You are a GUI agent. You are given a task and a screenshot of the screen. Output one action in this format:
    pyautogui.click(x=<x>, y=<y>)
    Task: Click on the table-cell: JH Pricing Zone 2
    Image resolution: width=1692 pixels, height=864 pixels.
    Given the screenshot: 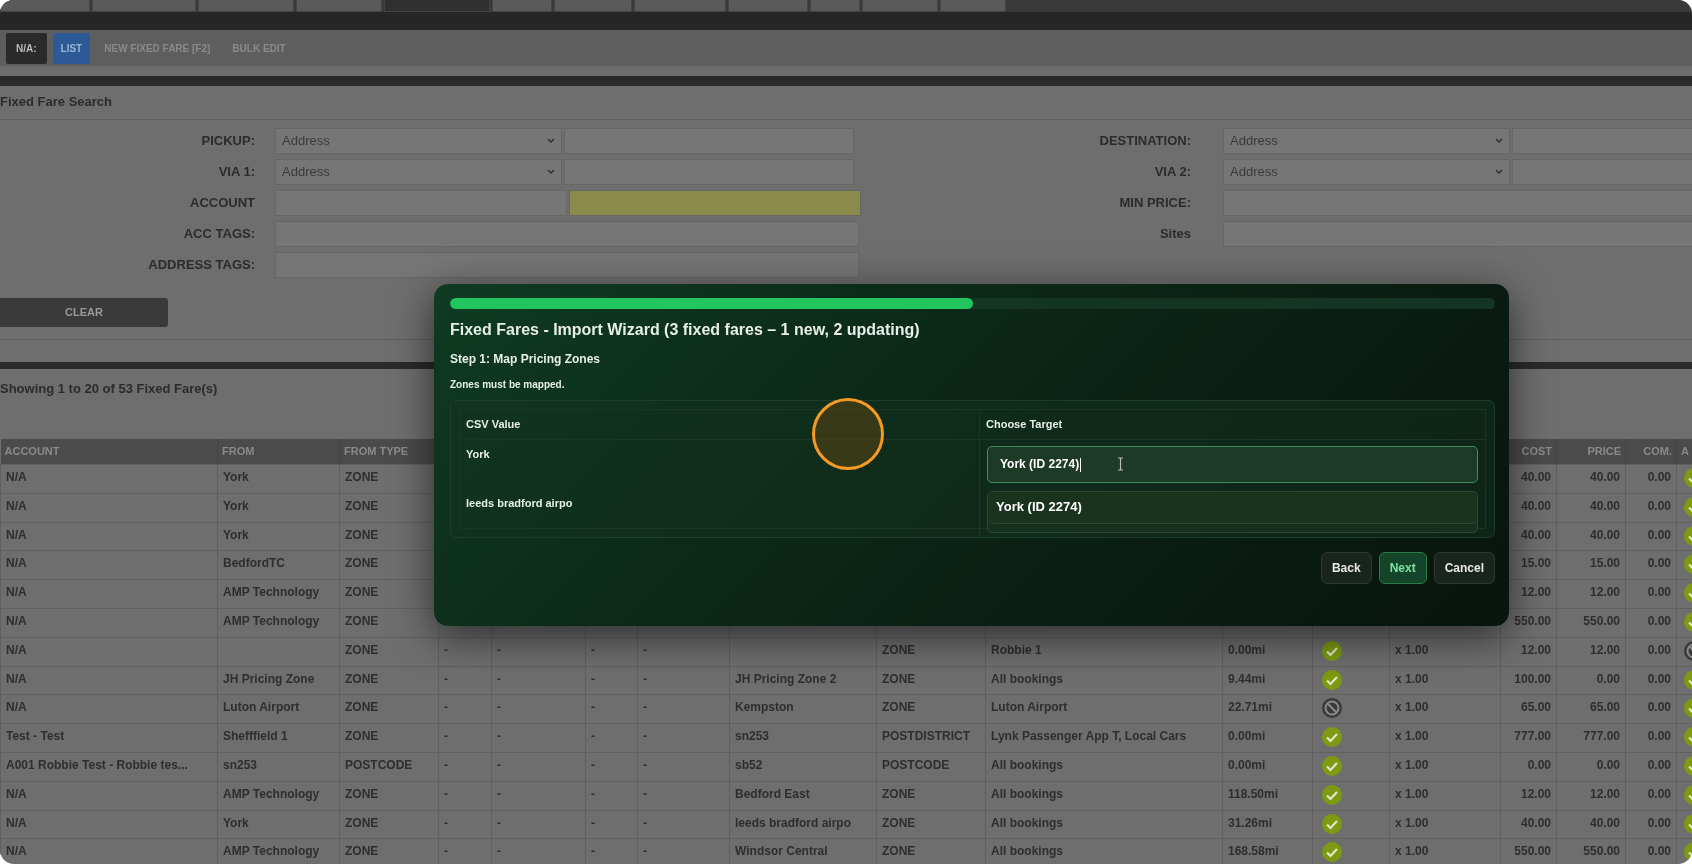 What is the action you would take?
    pyautogui.click(x=786, y=678)
    